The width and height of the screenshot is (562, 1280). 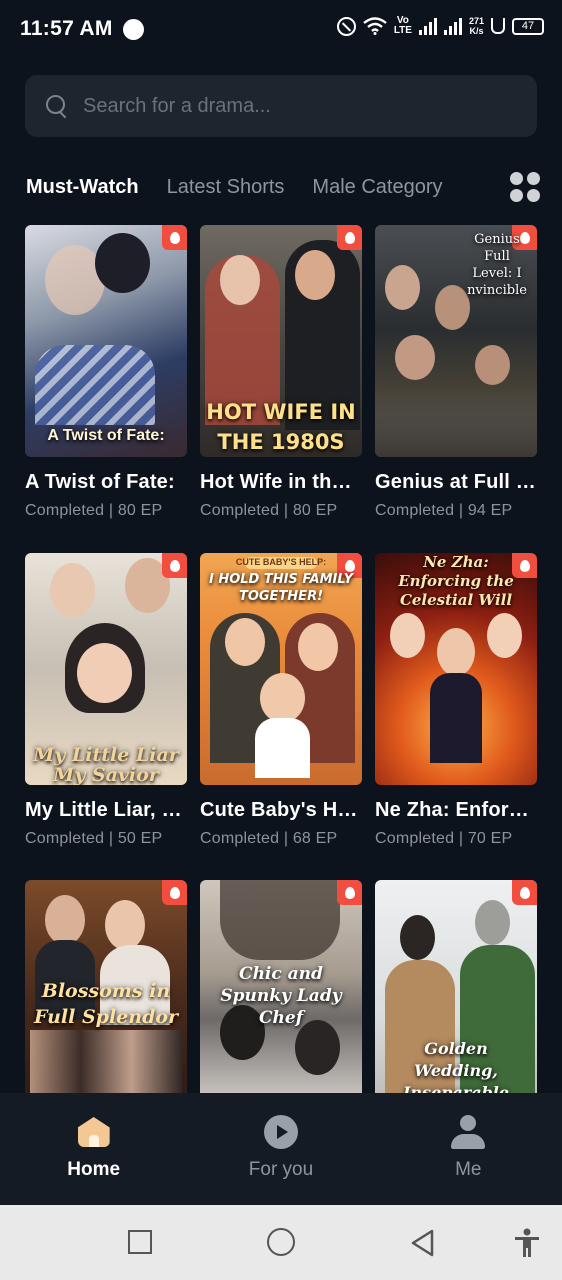 What do you see at coordinates (82, 187) in the screenshot?
I see `tab-must-watch: Must-Watch` at bounding box center [82, 187].